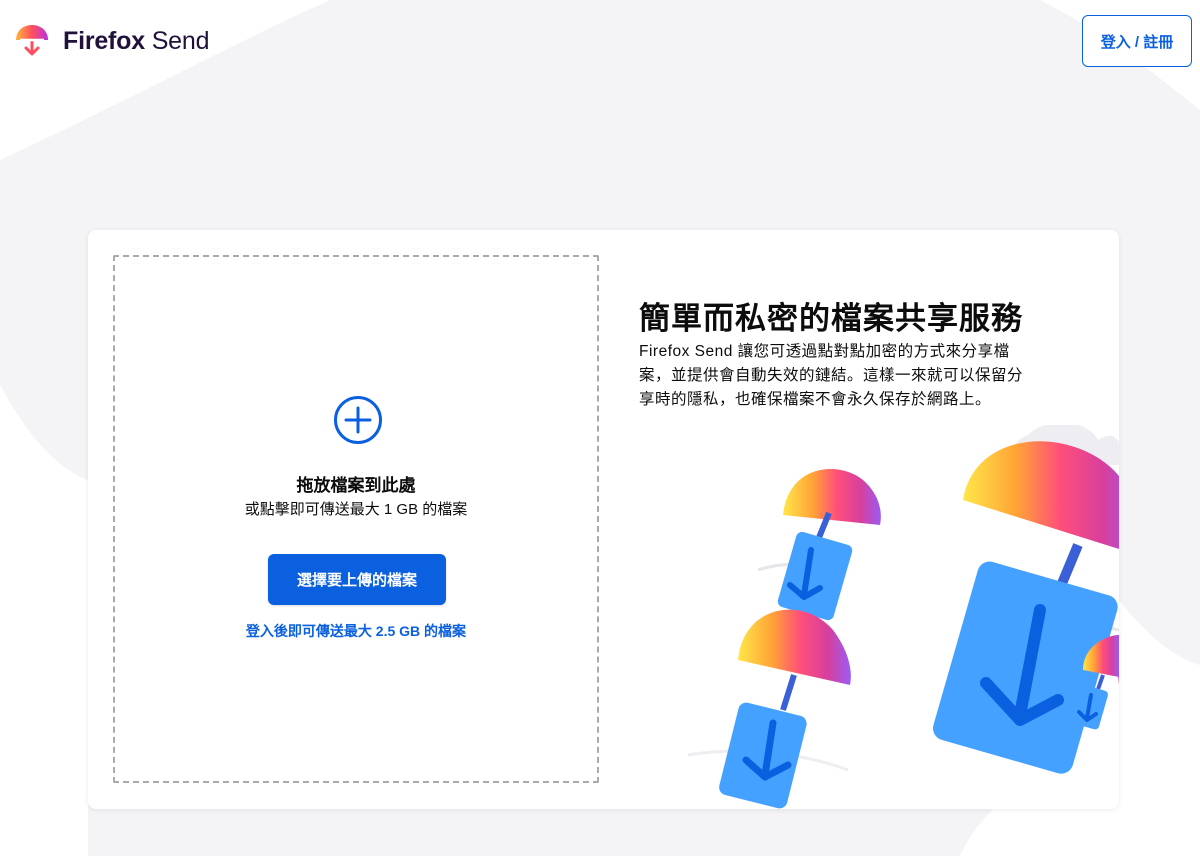 This screenshot has height=856, width=1200. What do you see at coordinates (357, 579) in the screenshot?
I see `choose-file-button: 選擇要上傳的檔案` at bounding box center [357, 579].